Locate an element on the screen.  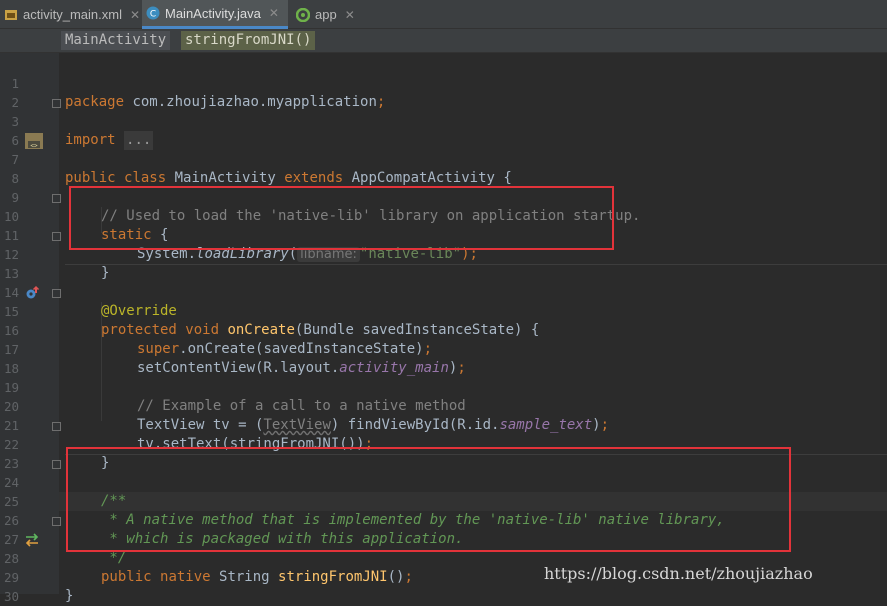
tab-app: app ✕ is located at coordinates (327, 14).